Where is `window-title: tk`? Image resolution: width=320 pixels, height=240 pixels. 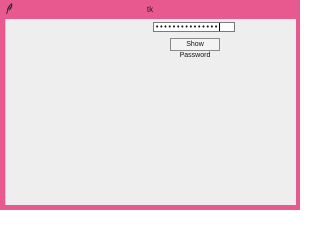 window-title: tk is located at coordinates (150, 9).